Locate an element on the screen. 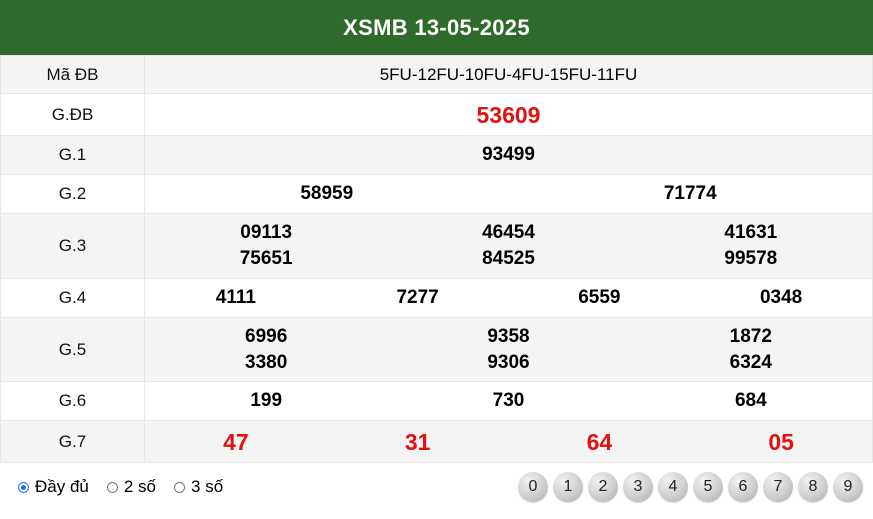 The width and height of the screenshot is (873, 519). row-label: G.7 is located at coordinates (72, 441).